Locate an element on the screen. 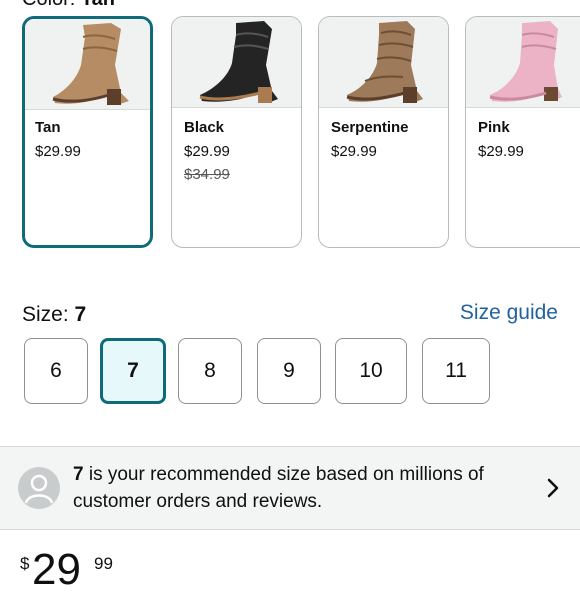 Image resolution: width=580 pixels, height=594 pixels. swatch-original-price: $34.99 is located at coordinates (207, 174).